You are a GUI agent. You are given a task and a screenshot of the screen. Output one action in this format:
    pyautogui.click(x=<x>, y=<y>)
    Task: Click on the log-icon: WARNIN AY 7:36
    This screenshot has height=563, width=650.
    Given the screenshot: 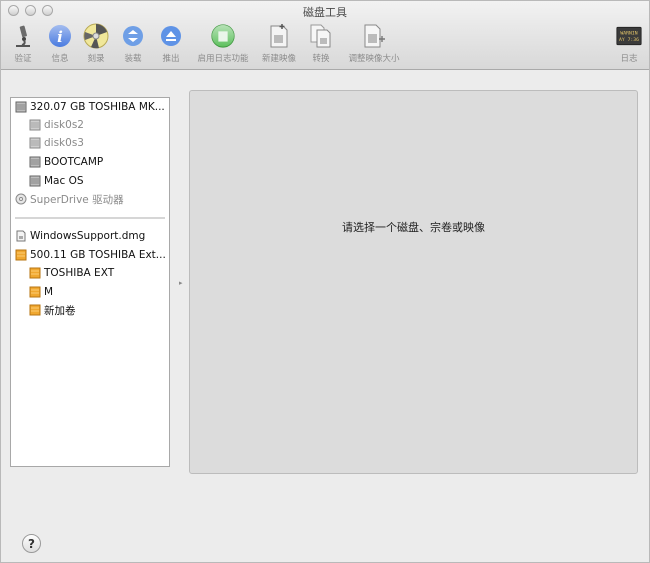 What is the action you would take?
    pyautogui.click(x=629, y=36)
    